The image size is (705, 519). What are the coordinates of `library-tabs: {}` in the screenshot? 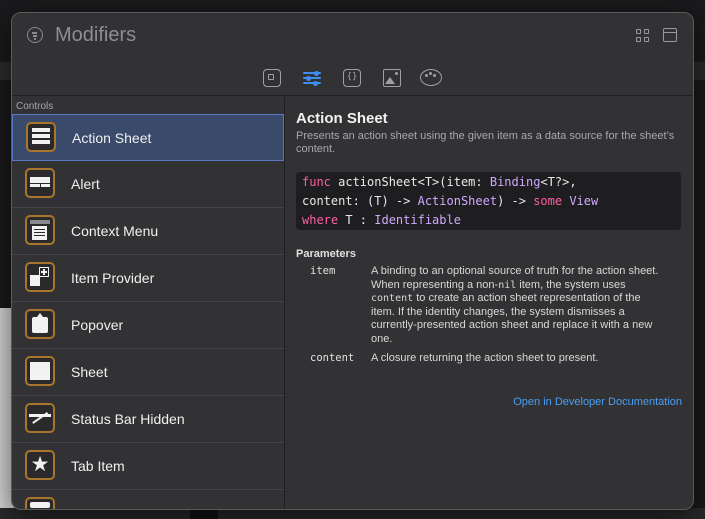 It's located at (352, 79).